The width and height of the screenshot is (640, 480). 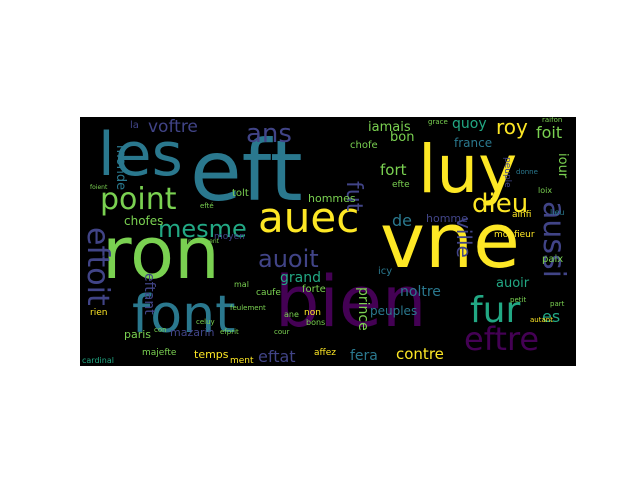 What do you see at coordinates (438, 122) in the screenshot?
I see `word-grace: grace` at bounding box center [438, 122].